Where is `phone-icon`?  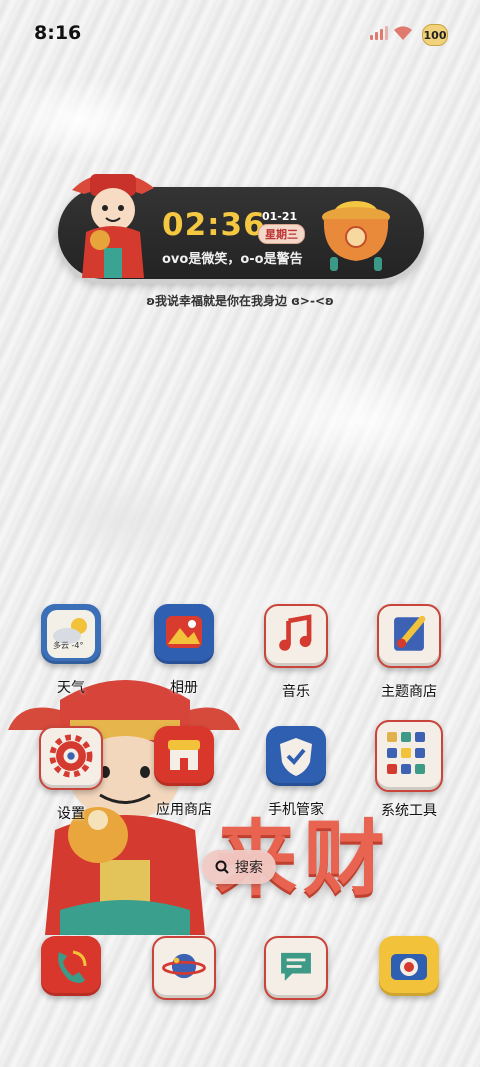
phone-icon is located at coordinates (71, 966).